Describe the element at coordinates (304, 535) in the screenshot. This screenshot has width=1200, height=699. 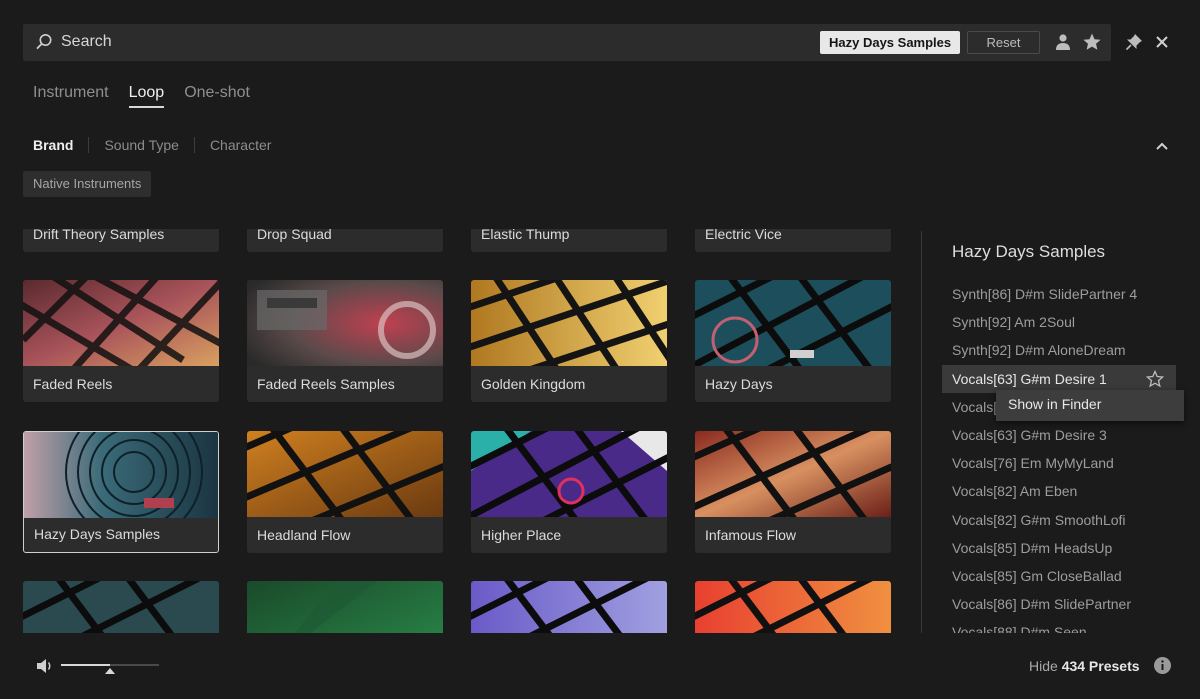
I see `product-card-label: Headland Flow` at that location.